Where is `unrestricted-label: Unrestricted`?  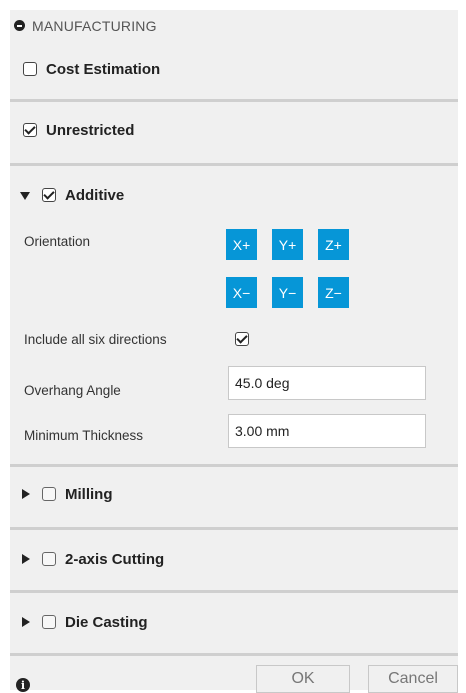
unrestricted-label: Unrestricted is located at coordinates (90, 130).